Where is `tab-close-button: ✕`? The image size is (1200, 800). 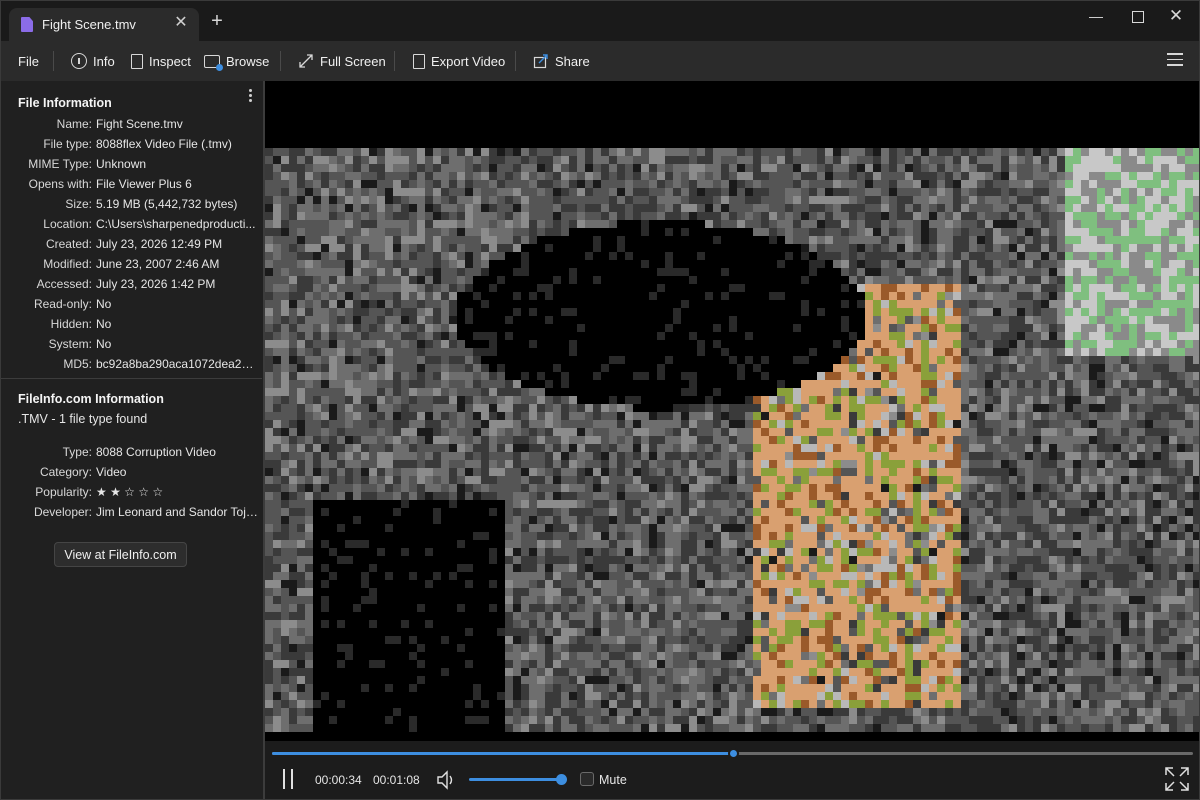 tab-close-button: ✕ is located at coordinates (181, 23).